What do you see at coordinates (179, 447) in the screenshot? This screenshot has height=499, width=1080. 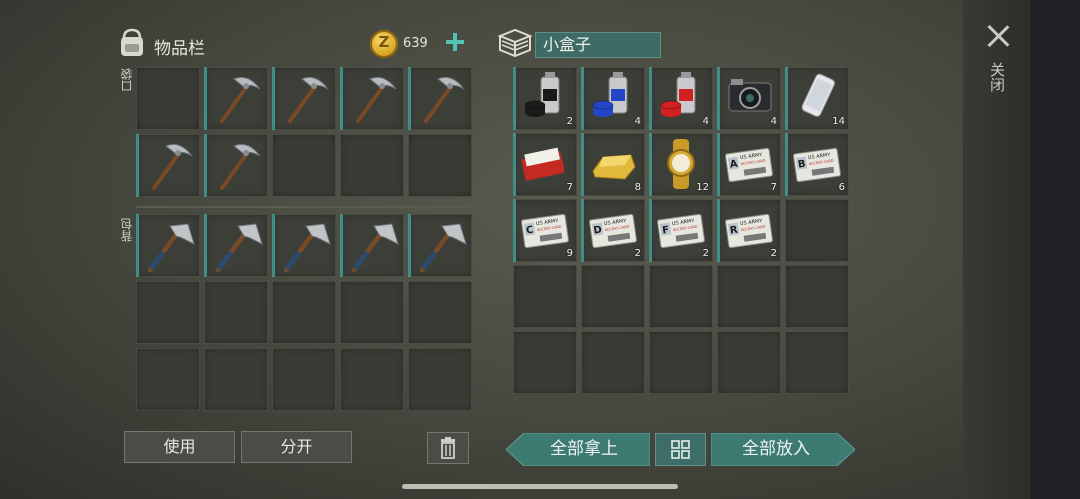 I see `use-button: 使用` at bounding box center [179, 447].